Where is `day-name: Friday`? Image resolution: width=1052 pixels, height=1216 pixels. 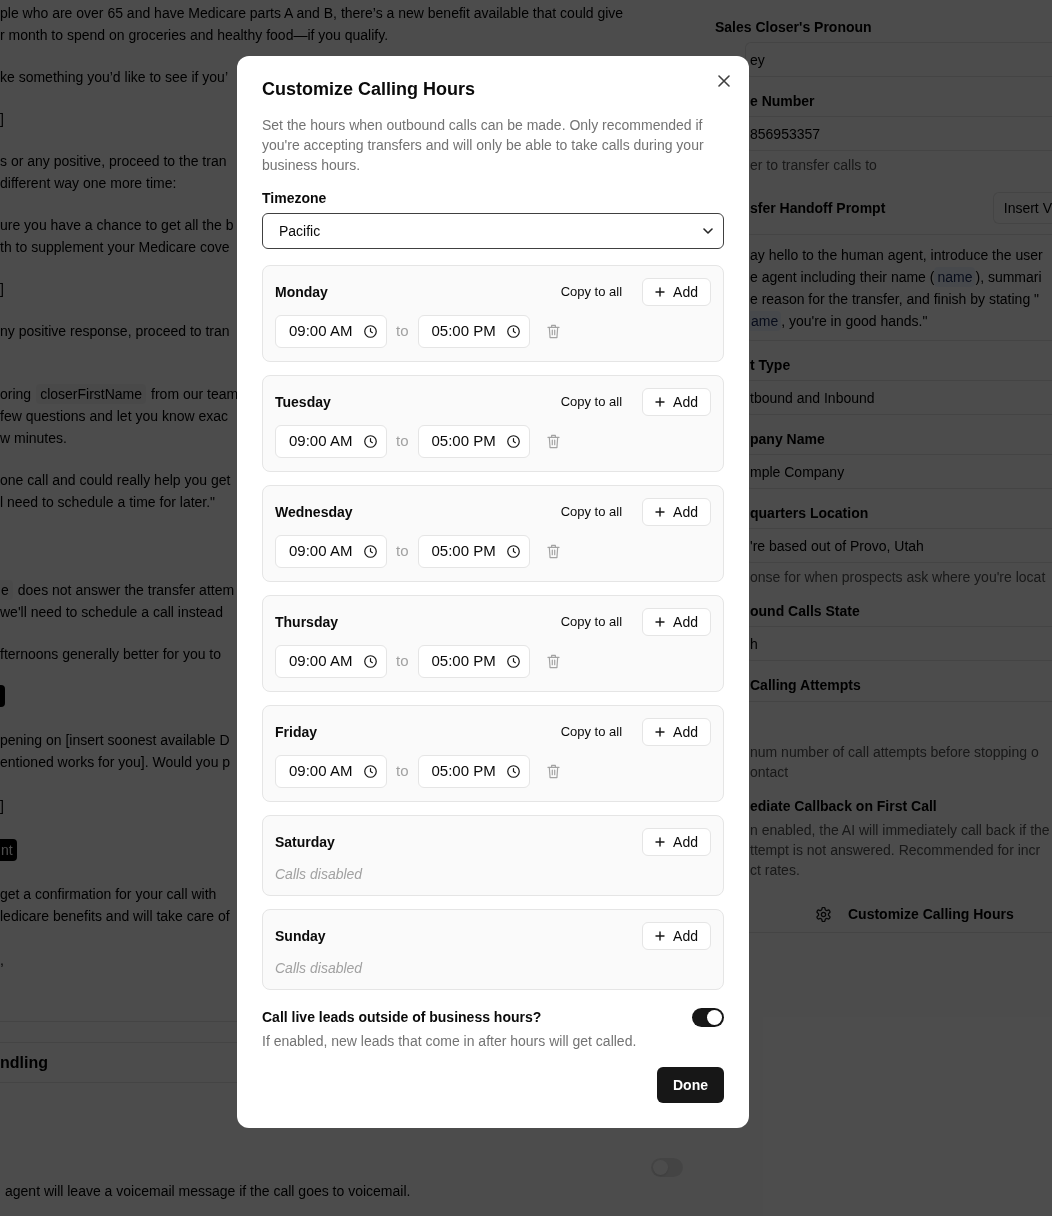 day-name: Friday is located at coordinates (296, 732).